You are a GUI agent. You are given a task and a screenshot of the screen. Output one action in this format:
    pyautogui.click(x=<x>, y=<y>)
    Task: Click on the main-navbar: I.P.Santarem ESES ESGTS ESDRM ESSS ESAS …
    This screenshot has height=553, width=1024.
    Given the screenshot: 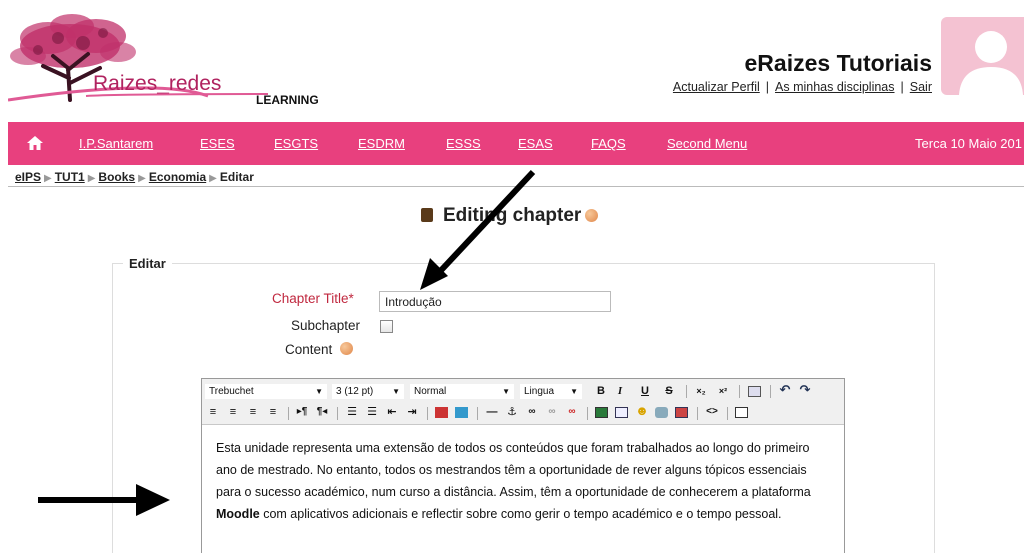 What is the action you would take?
    pyautogui.click(x=516, y=143)
    